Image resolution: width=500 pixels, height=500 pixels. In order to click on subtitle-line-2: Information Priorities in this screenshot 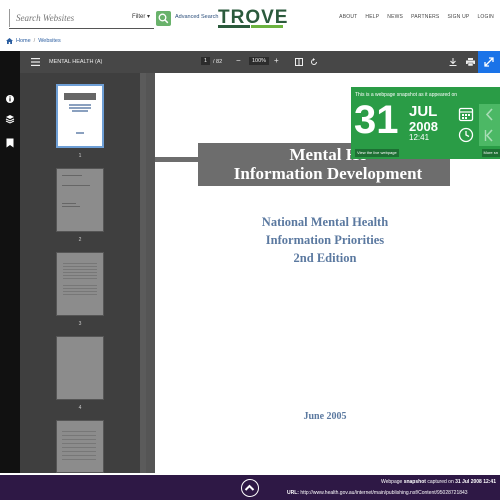, I will do `click(325, 240)`.